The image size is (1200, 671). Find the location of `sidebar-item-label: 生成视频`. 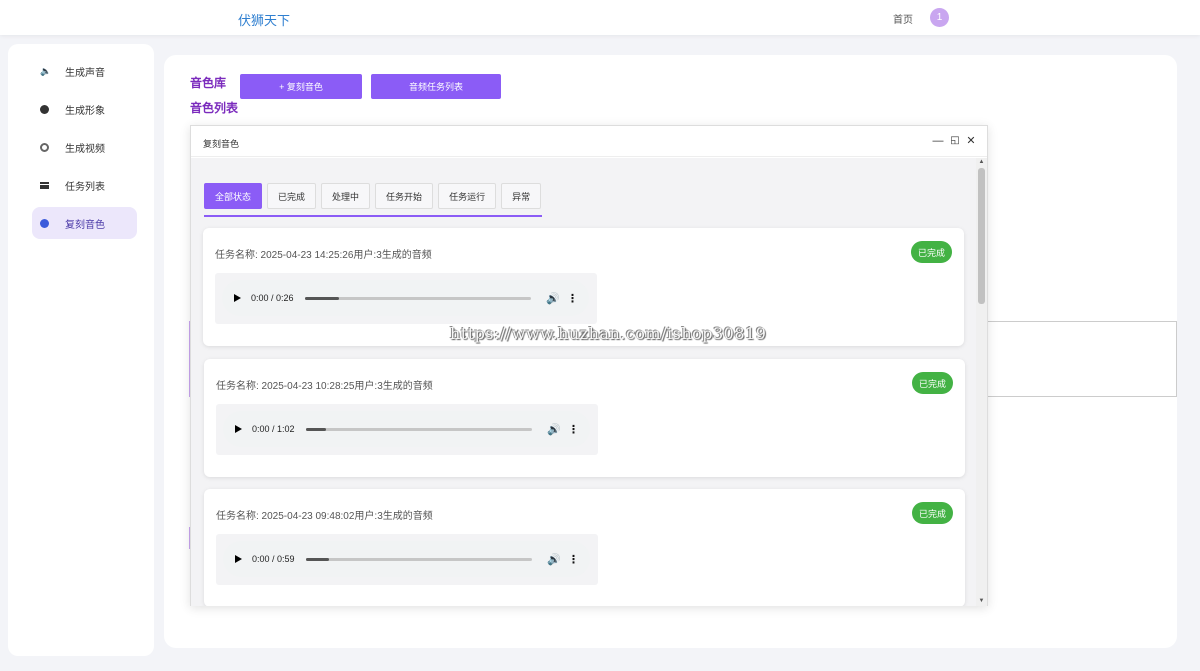

sidebar-item-label: 生成视频 is located at coordinates (85, 149).